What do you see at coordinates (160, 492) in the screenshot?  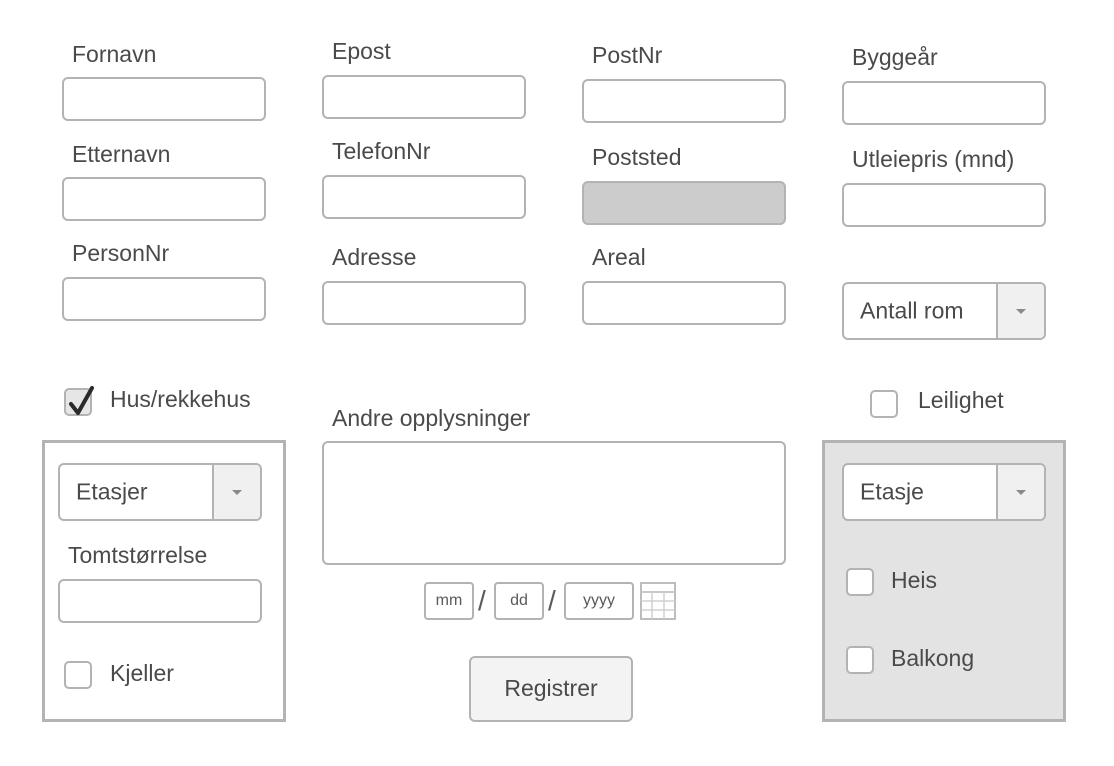 I see `floors-select: Etasjer` at bounding box center [160, 492].